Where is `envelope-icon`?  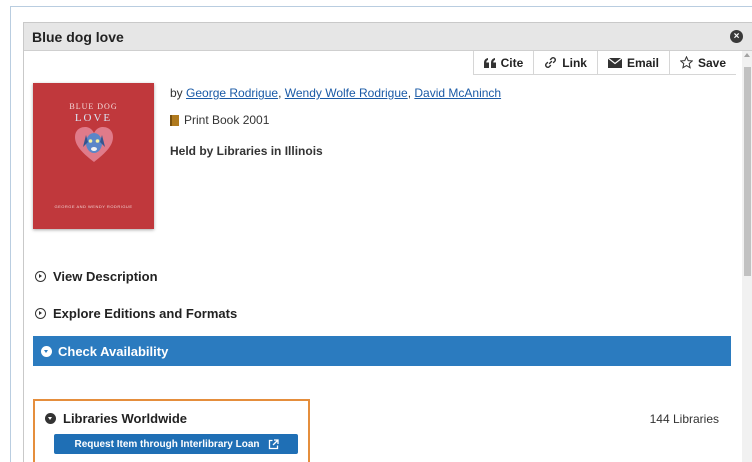 envelope-icon is located at coordinates (614, 62).